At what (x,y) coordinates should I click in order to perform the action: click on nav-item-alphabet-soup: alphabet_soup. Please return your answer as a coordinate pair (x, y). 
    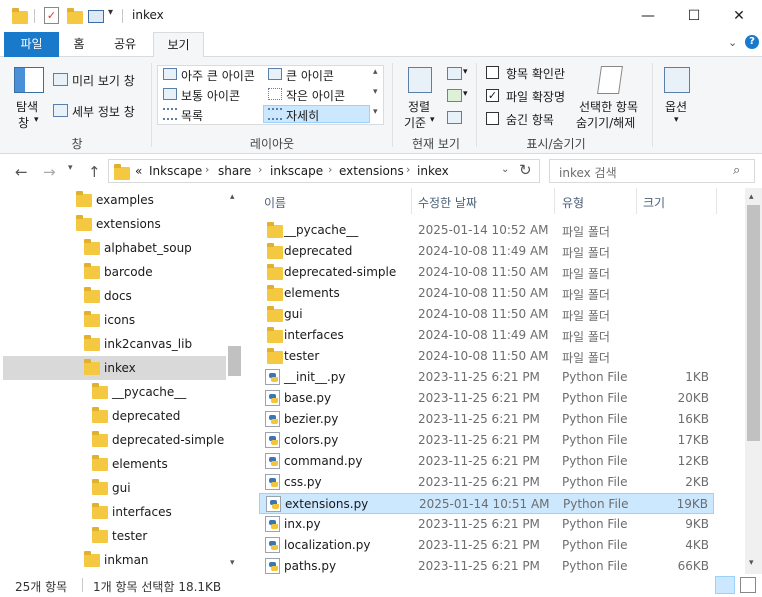
    Looking at the image, I should click on (113, 248).